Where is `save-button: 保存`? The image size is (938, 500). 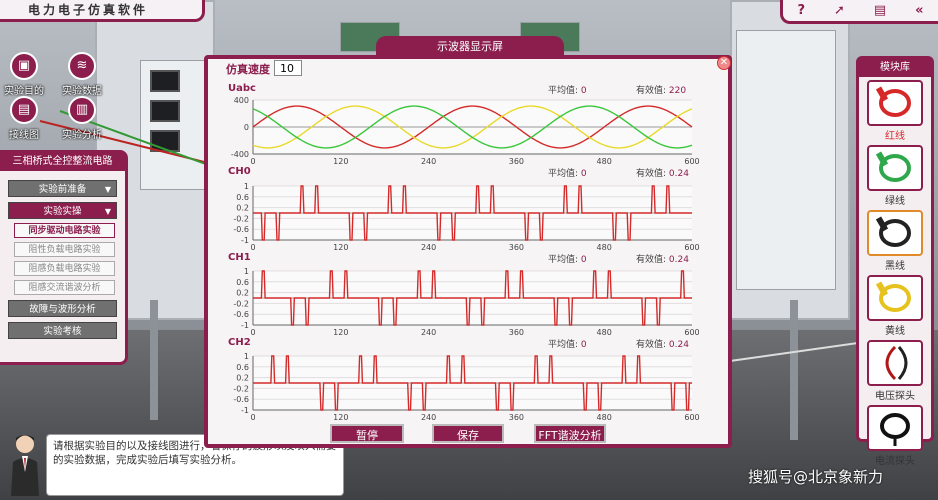
save-button: 保存 is located at coordinates (468, 433).